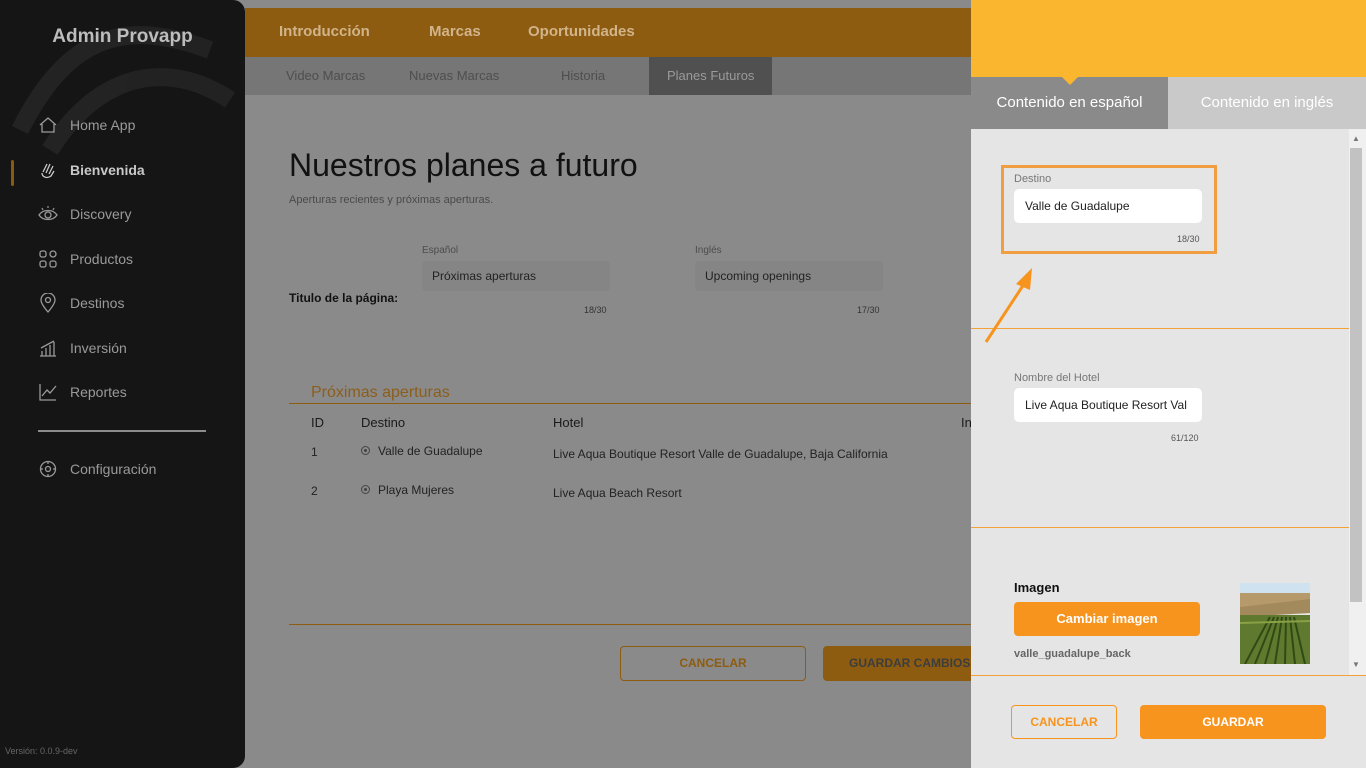  What do you see at coordinates (1356, 664) in the screenshot?
I see `scroll-down-icon: ▼` at bounding box center [1356, 664].